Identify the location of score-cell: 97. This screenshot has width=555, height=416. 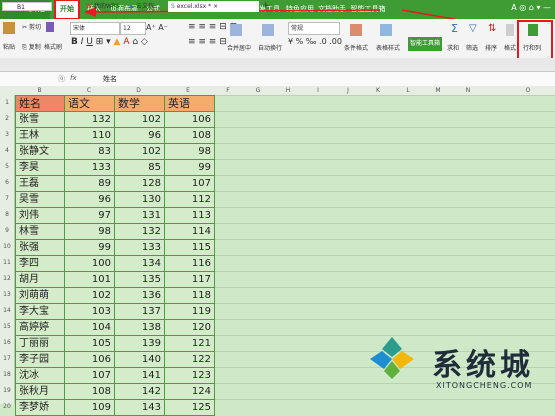
(89, 215).